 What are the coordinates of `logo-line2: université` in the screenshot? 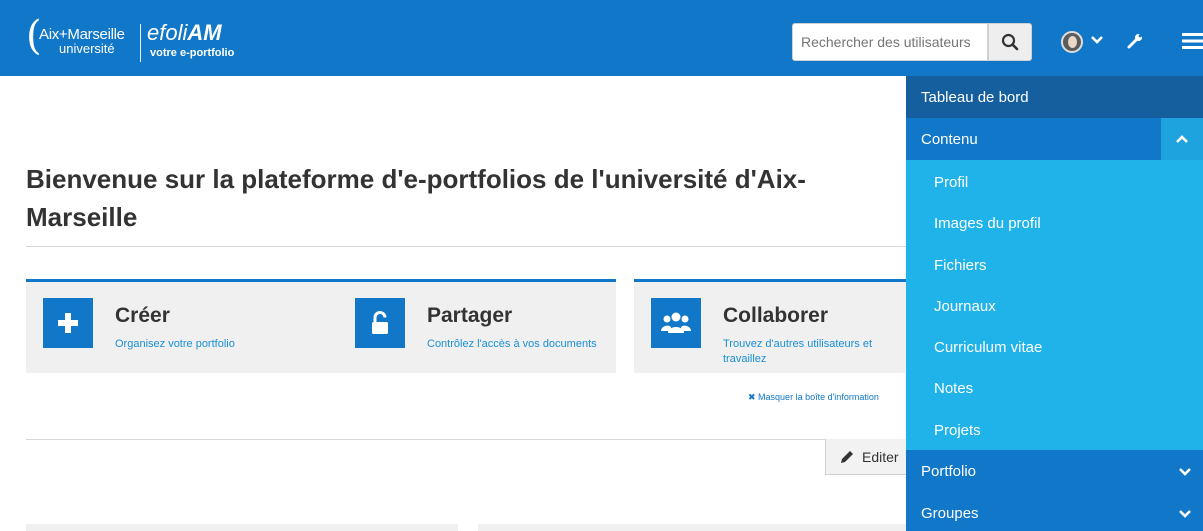 It's located at (87, 48).